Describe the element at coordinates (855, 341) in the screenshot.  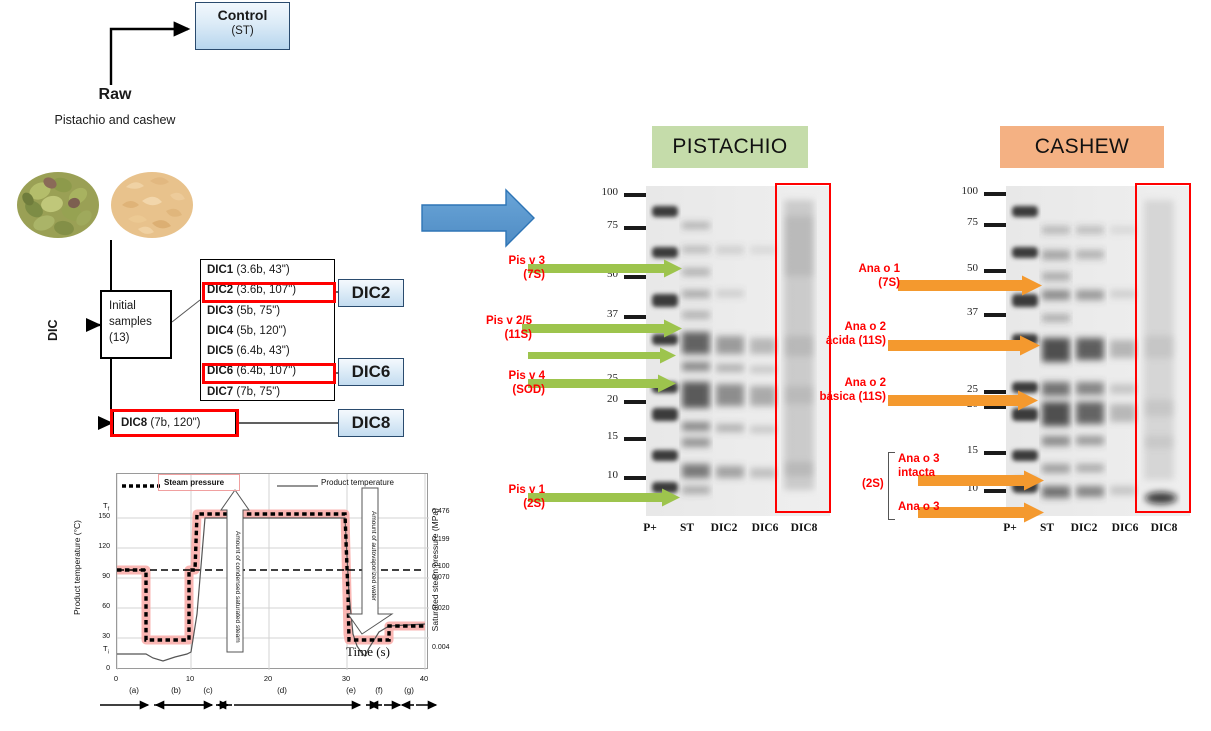
I see `annotation-line2: ácida (11S)` at that location.